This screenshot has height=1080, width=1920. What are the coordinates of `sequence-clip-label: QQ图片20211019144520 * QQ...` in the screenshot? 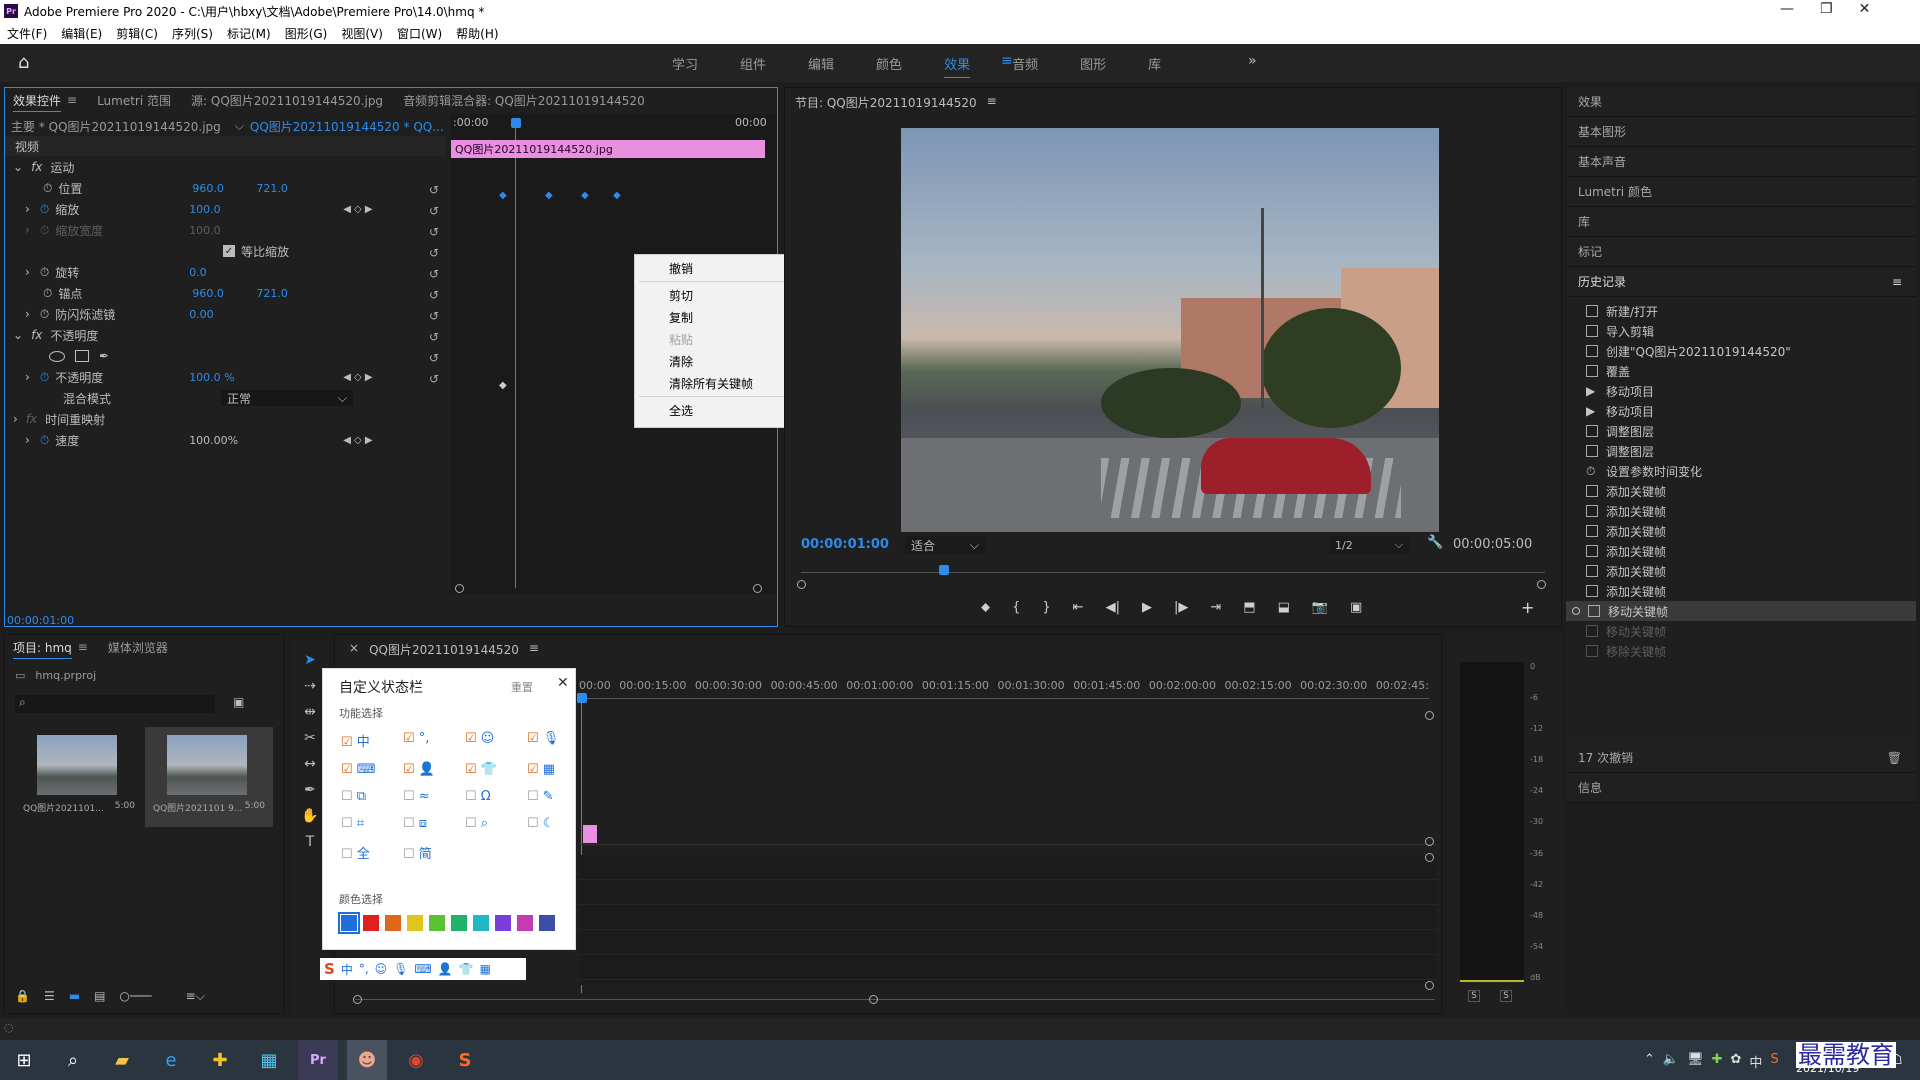 It's located at (347, 126).